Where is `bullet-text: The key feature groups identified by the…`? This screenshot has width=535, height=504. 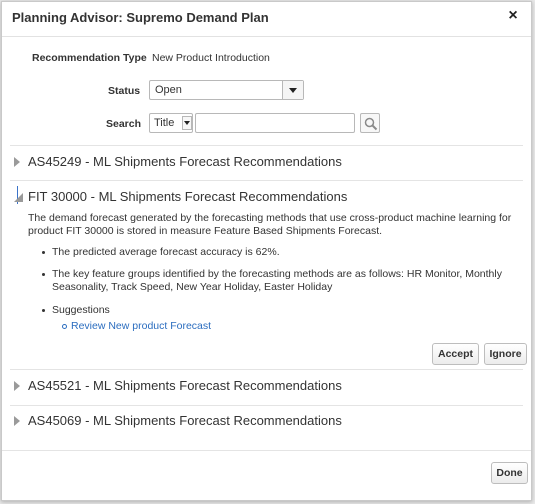
bullet-text: The key feature groups identified by the… is located at coordinates (277, 281).